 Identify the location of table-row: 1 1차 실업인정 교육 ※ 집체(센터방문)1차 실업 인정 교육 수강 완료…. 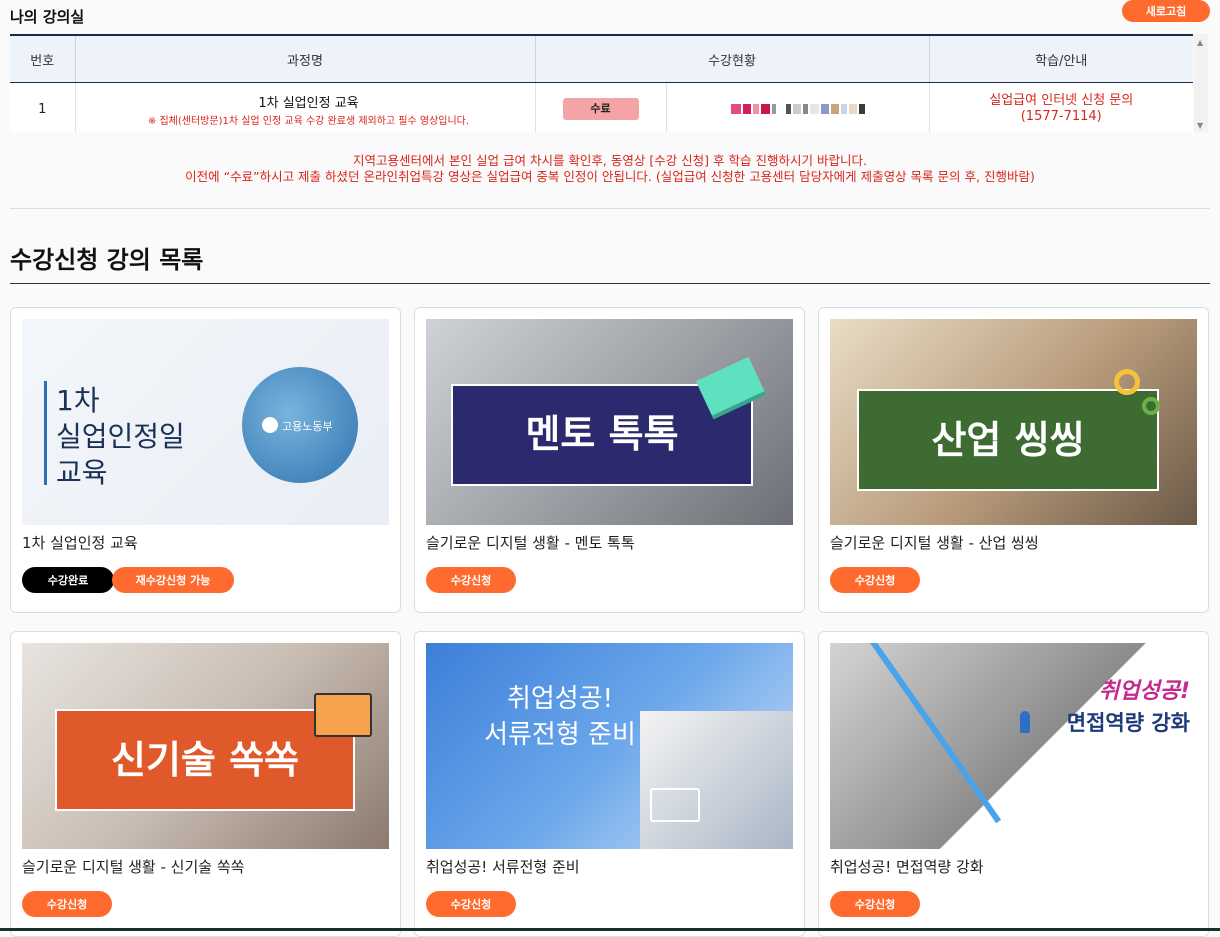
(601, 107).